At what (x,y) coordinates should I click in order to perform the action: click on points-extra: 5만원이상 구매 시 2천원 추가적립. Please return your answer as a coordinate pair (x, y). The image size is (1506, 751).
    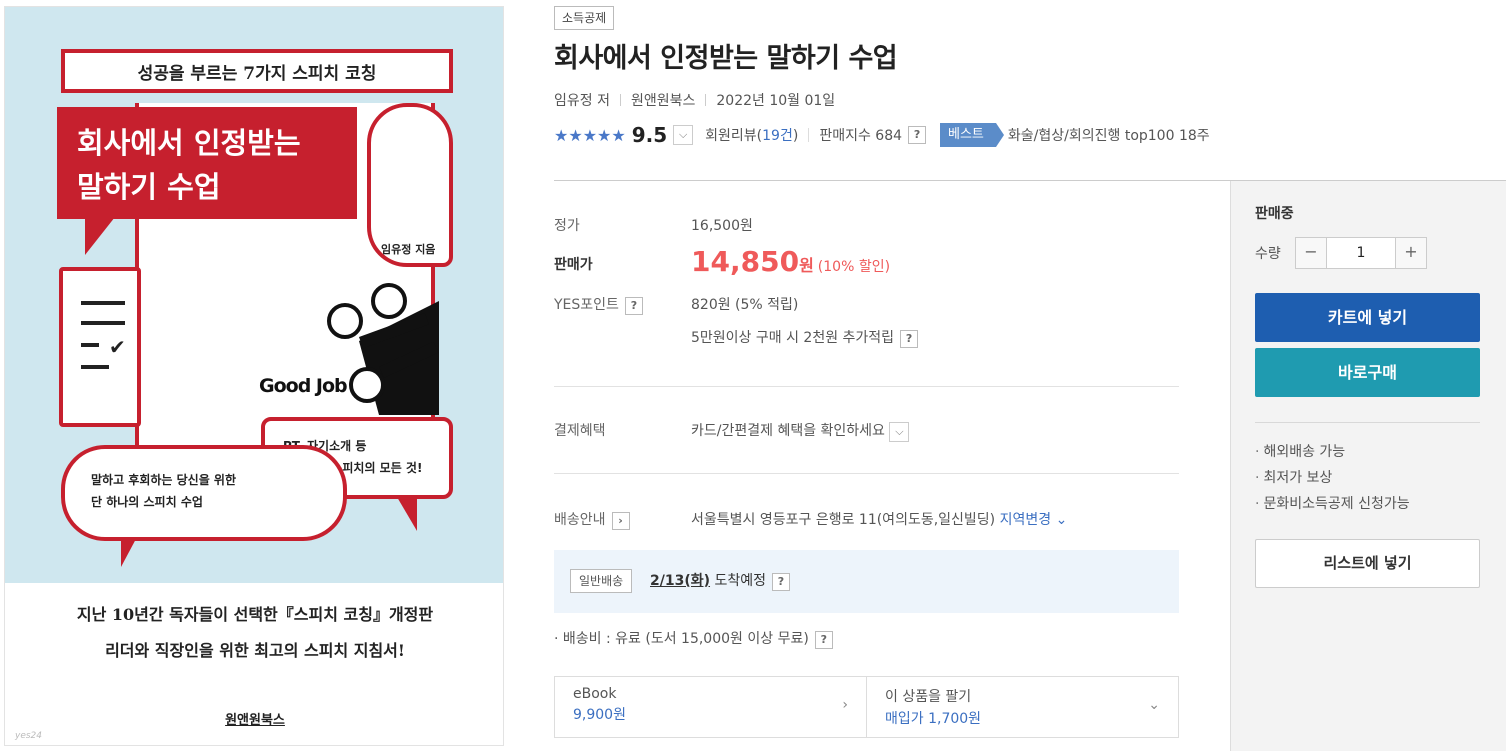
    Looking at the image, I should click on (793, 338).